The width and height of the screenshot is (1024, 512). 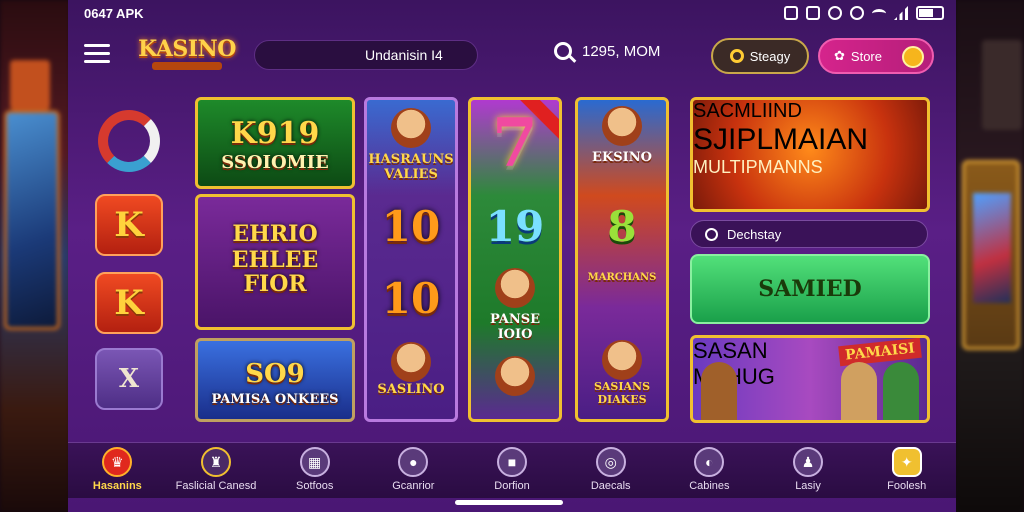 What do you see at coordinates (621, 51) in the screenshot?
I see `balance-text: 1295, MOM` at bounding box center [621, 51].